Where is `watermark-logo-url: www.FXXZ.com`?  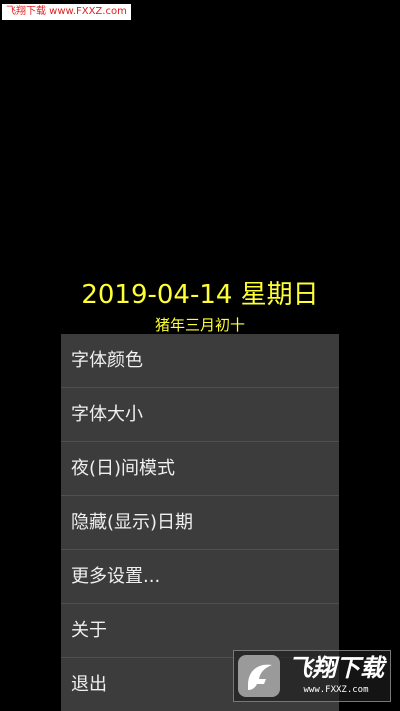 watermark-logo-url: www.FXXZ.com is located at coordinates (336, 690).